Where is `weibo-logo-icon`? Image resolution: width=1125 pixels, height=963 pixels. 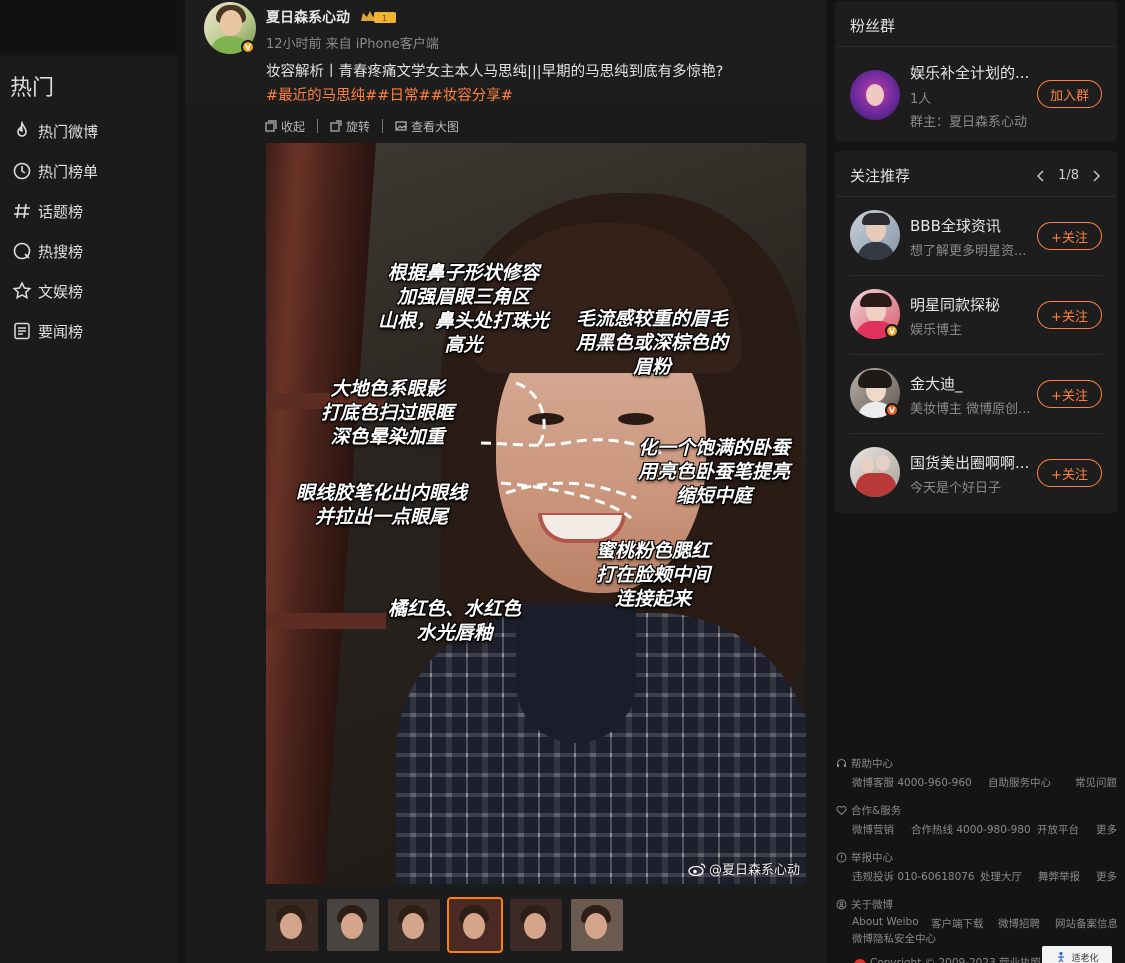
weibo-logo-icon is located at coordinates (697, 869).